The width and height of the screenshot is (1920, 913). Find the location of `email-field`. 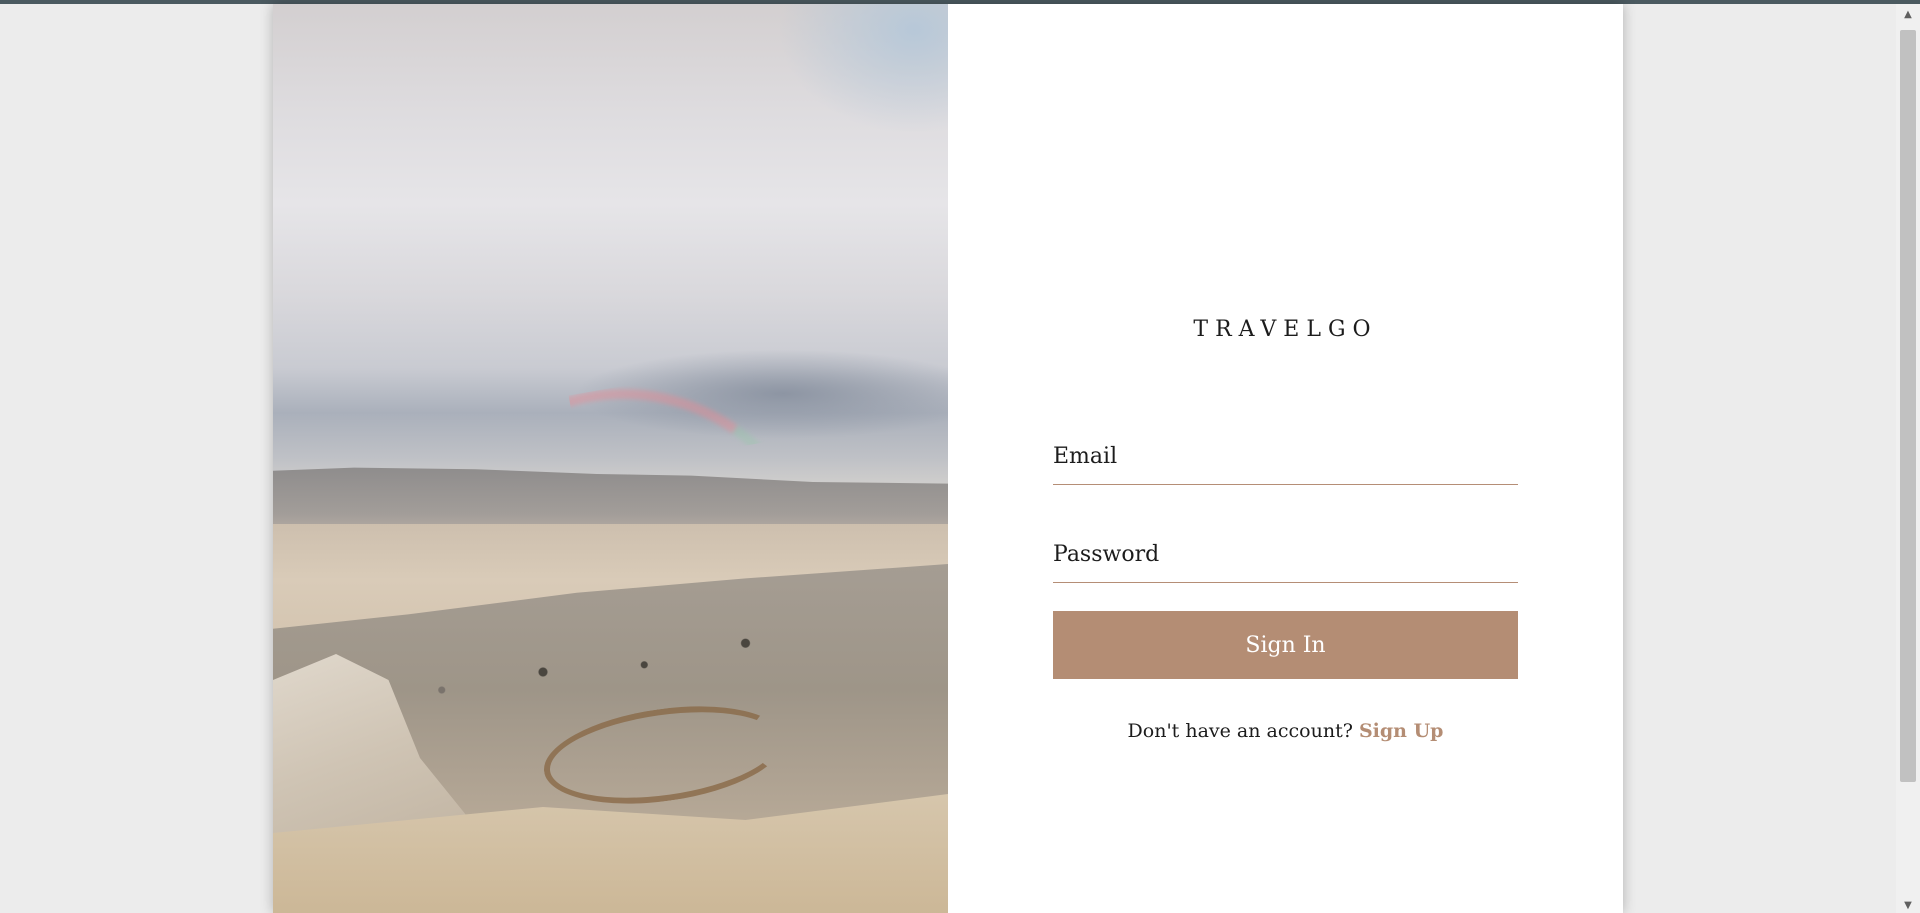

email-field is located at coordinates (1285, 456).